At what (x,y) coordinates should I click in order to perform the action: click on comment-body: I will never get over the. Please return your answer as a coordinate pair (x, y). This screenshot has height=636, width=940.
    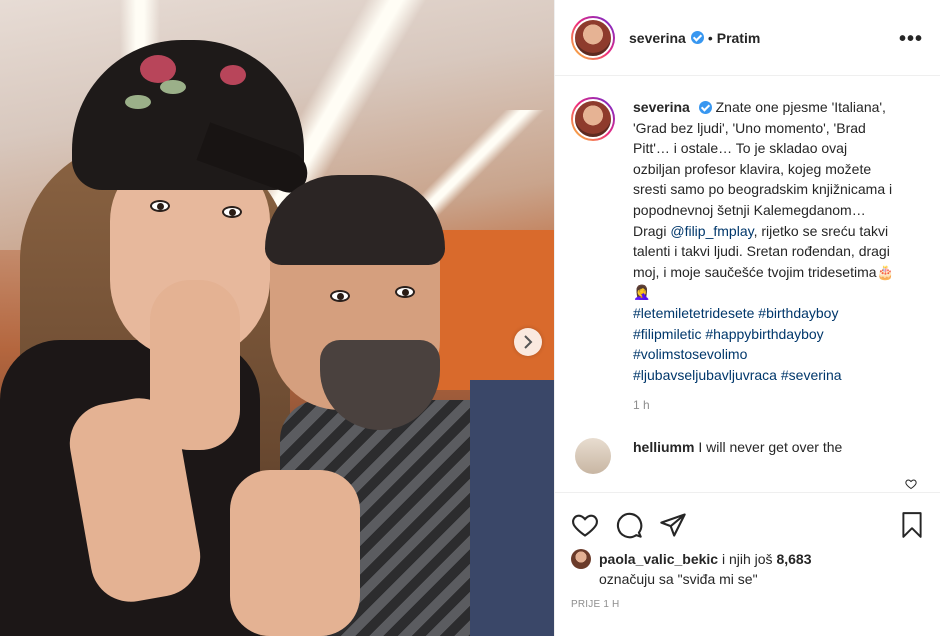
    Looking at the image, I should click on (770, 447).